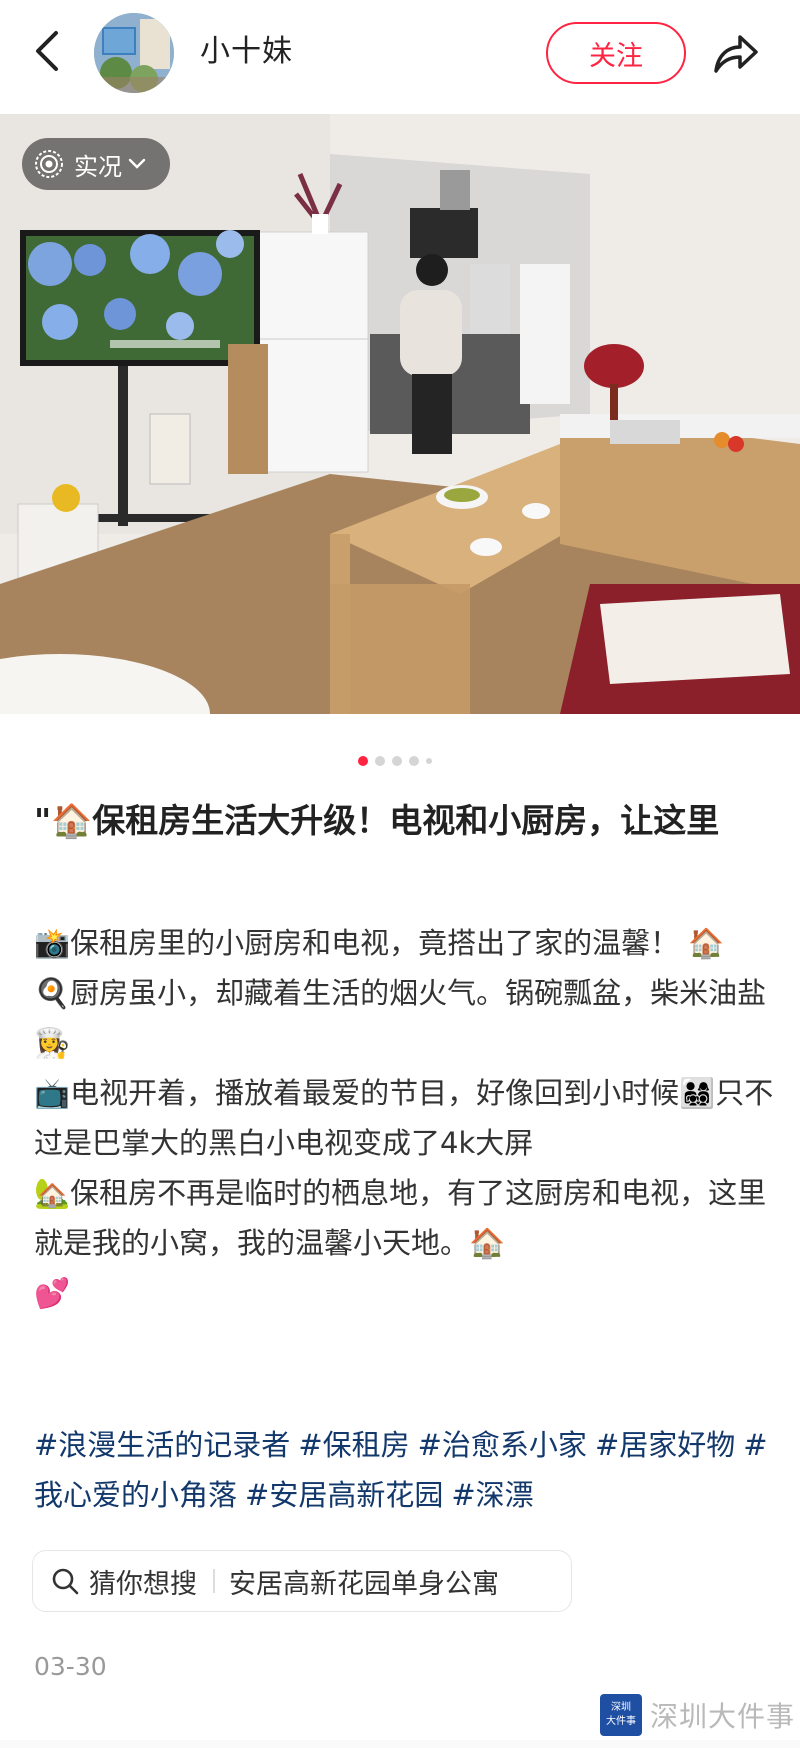  What do you see at coordinates (379, 943) in the screenshot?
I see `body-paragraph: 📸保租房里的小厨房和电视，竟搭出了家的温馨！ 🏠` at bounding box center [379, 943].